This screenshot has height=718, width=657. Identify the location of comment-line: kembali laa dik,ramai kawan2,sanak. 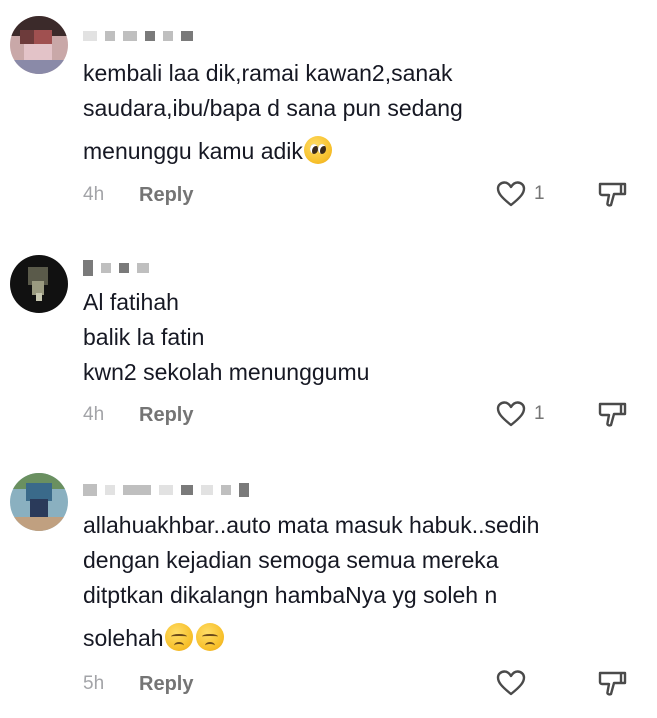
(268, 73).